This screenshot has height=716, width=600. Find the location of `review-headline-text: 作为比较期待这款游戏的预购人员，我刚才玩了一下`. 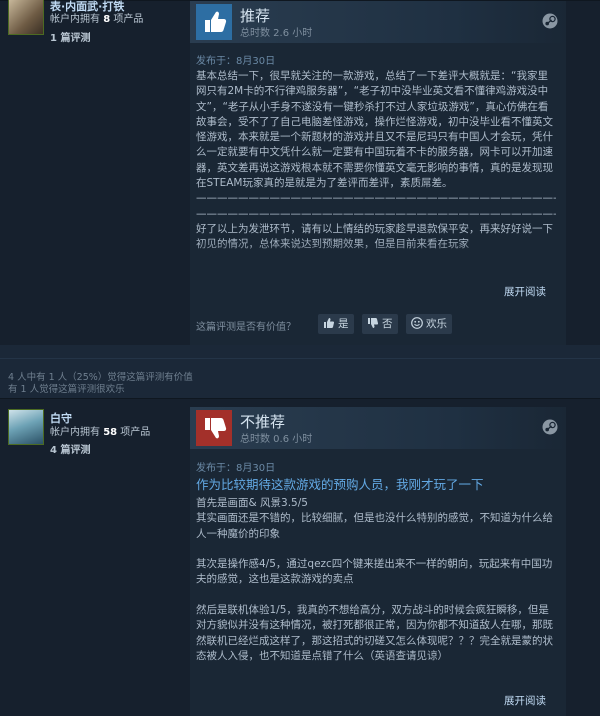

review-headline-text: 作为比较期待这款游戏的预购人员，我刚才玩了一下 is located at coordinates (340, 484).